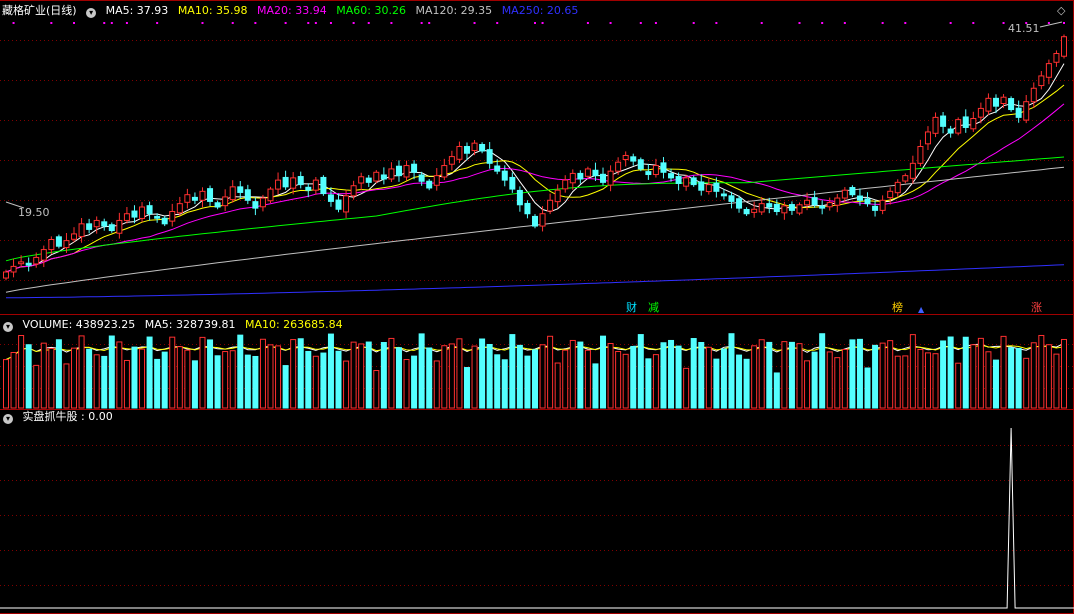 The width and height of the screenshot is (1074, 614). What do you see at coordinates (371, 10) in the screenshot?
I see `ma60-label: MA60: 30.26` at bounding box center [371, 10].